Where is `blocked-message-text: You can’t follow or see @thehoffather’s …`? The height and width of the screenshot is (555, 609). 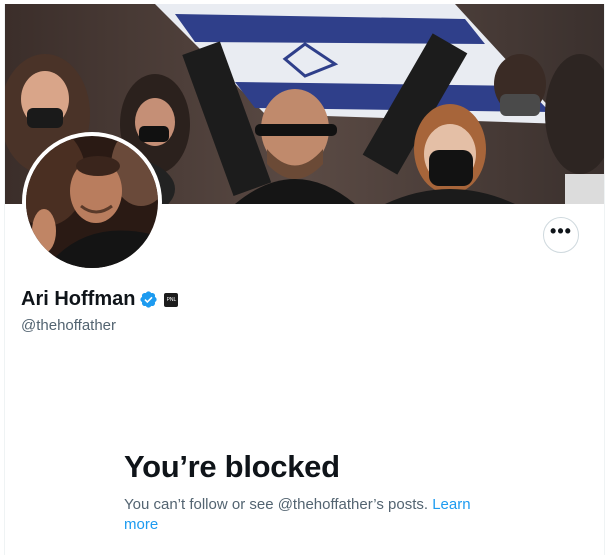 blocked-message-text: You can’t follow or see @thehoffather’s … is located at coordinates (276, 505).